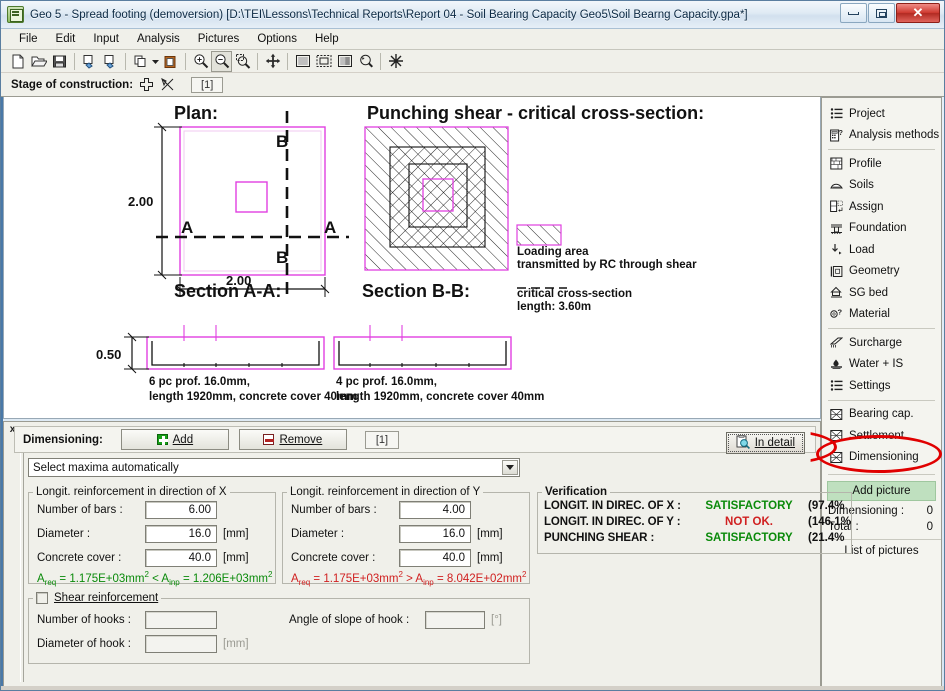 The width and height of the screenshot is (945, 691). Describe the element at coordinates (66, 39) in the screenshot. I see `menu-edit: Edit` at that location.